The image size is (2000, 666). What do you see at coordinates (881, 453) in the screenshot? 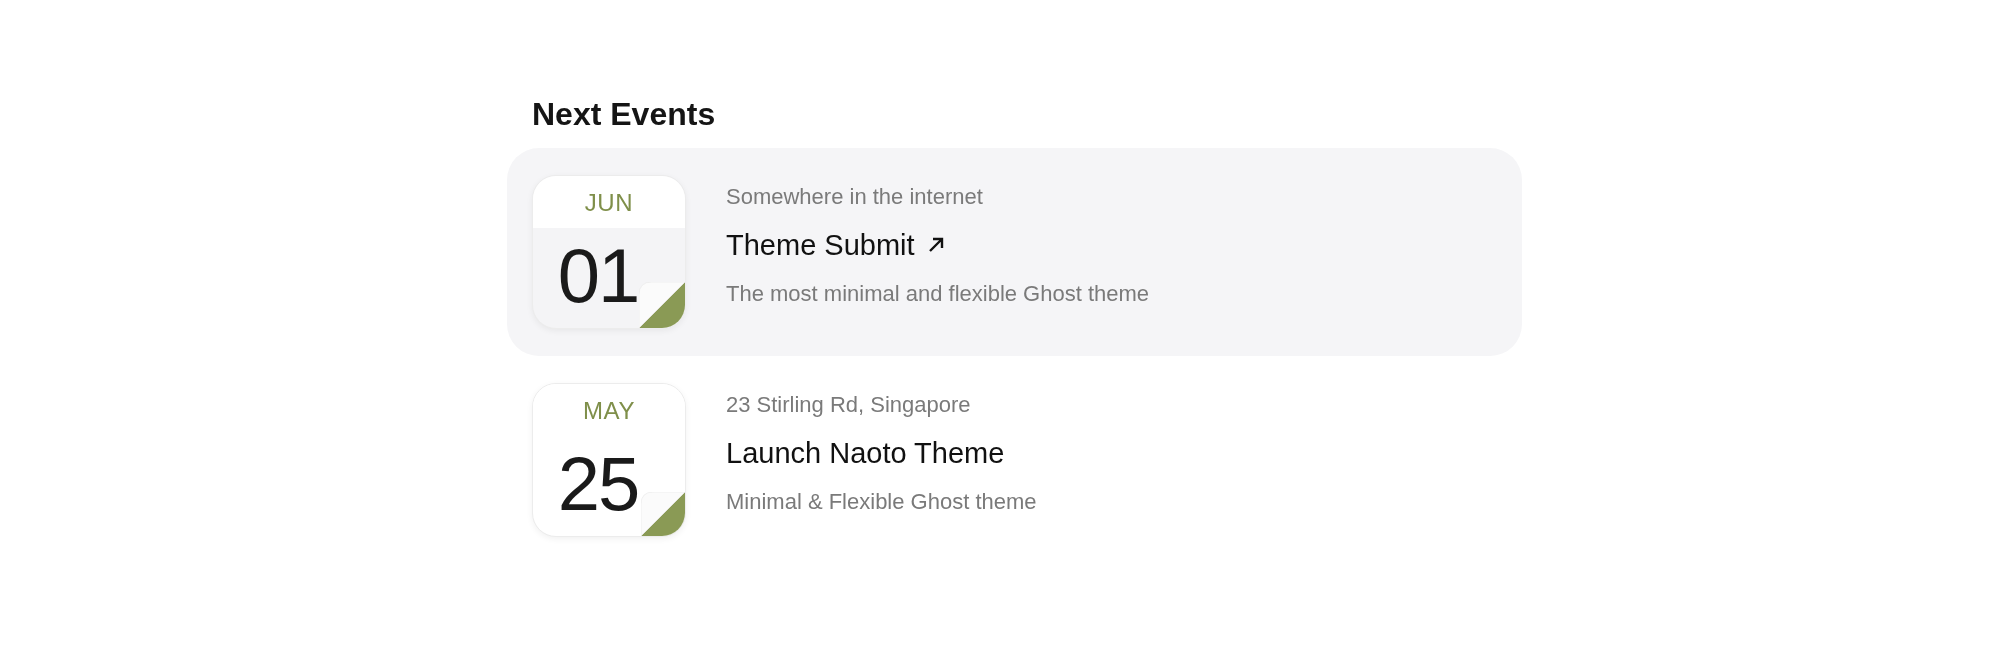
I see `event-title-link: Launch Naoto Theme` at bounding box center [881, 453].